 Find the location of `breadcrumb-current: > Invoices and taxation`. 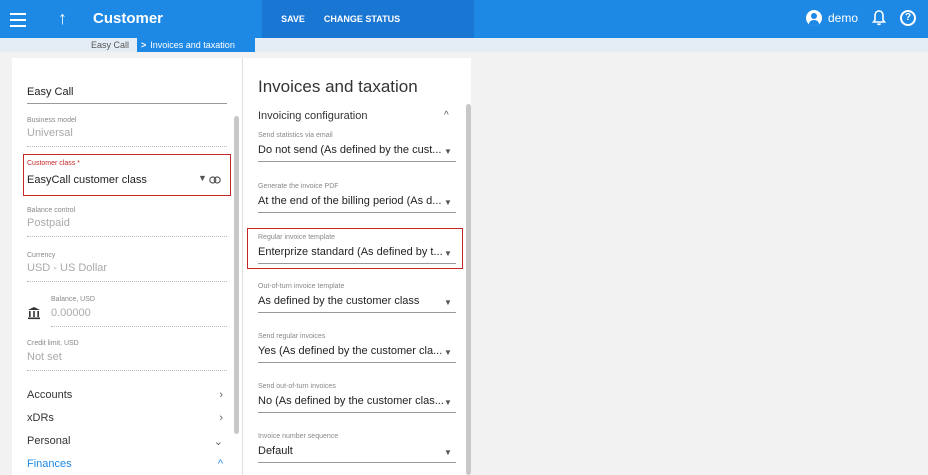

breadcrumb-current: > Invoices and taxation is located at coordinates (196, 45).